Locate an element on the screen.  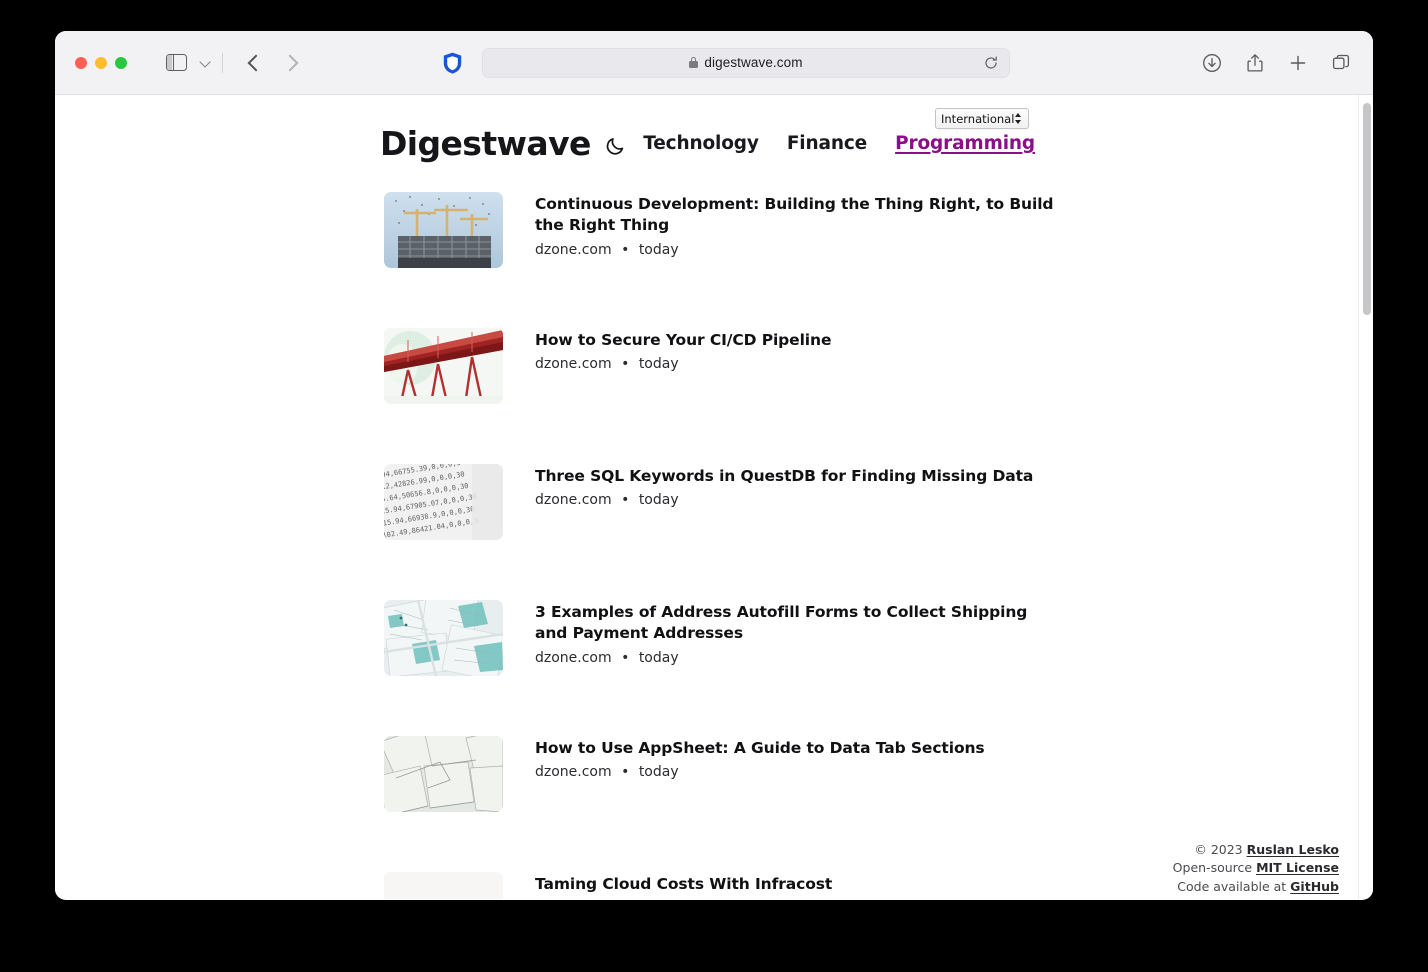
nav-link-programming: Programming is located at coordinates (965, 143).